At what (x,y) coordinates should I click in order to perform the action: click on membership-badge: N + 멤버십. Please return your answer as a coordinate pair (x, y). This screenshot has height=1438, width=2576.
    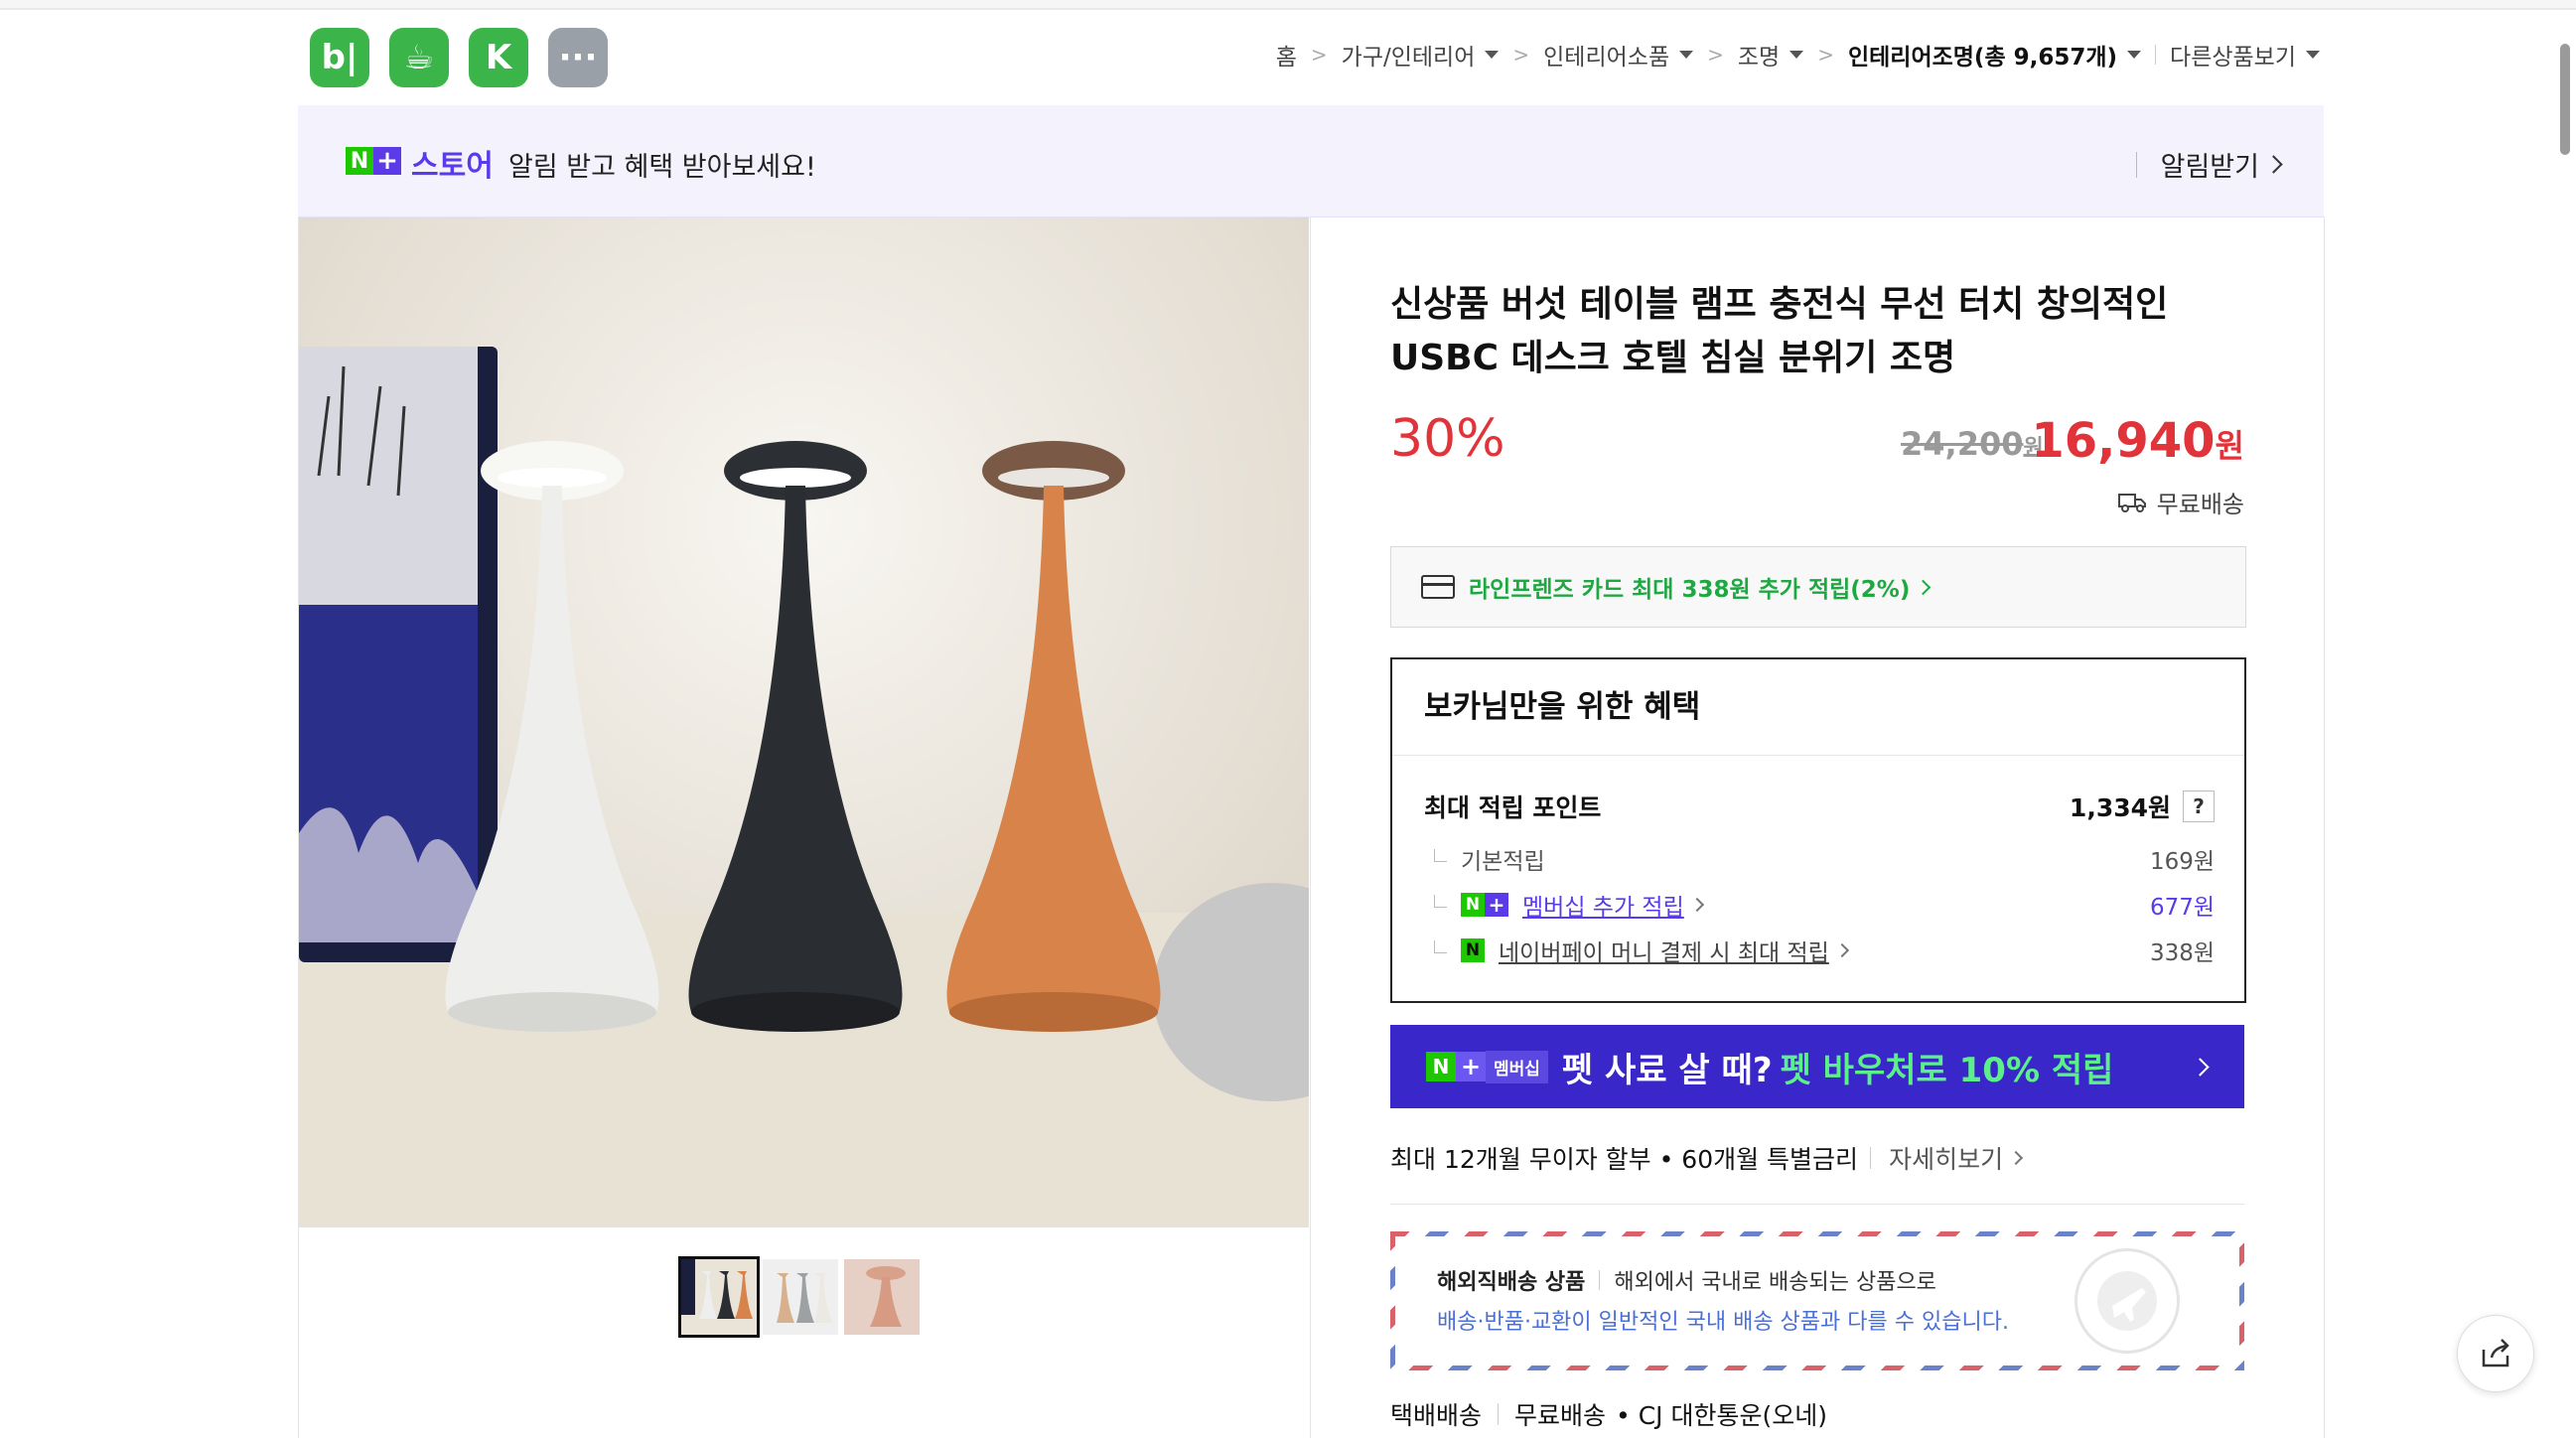
    Looking at the image, I should click on (1487, 1066).